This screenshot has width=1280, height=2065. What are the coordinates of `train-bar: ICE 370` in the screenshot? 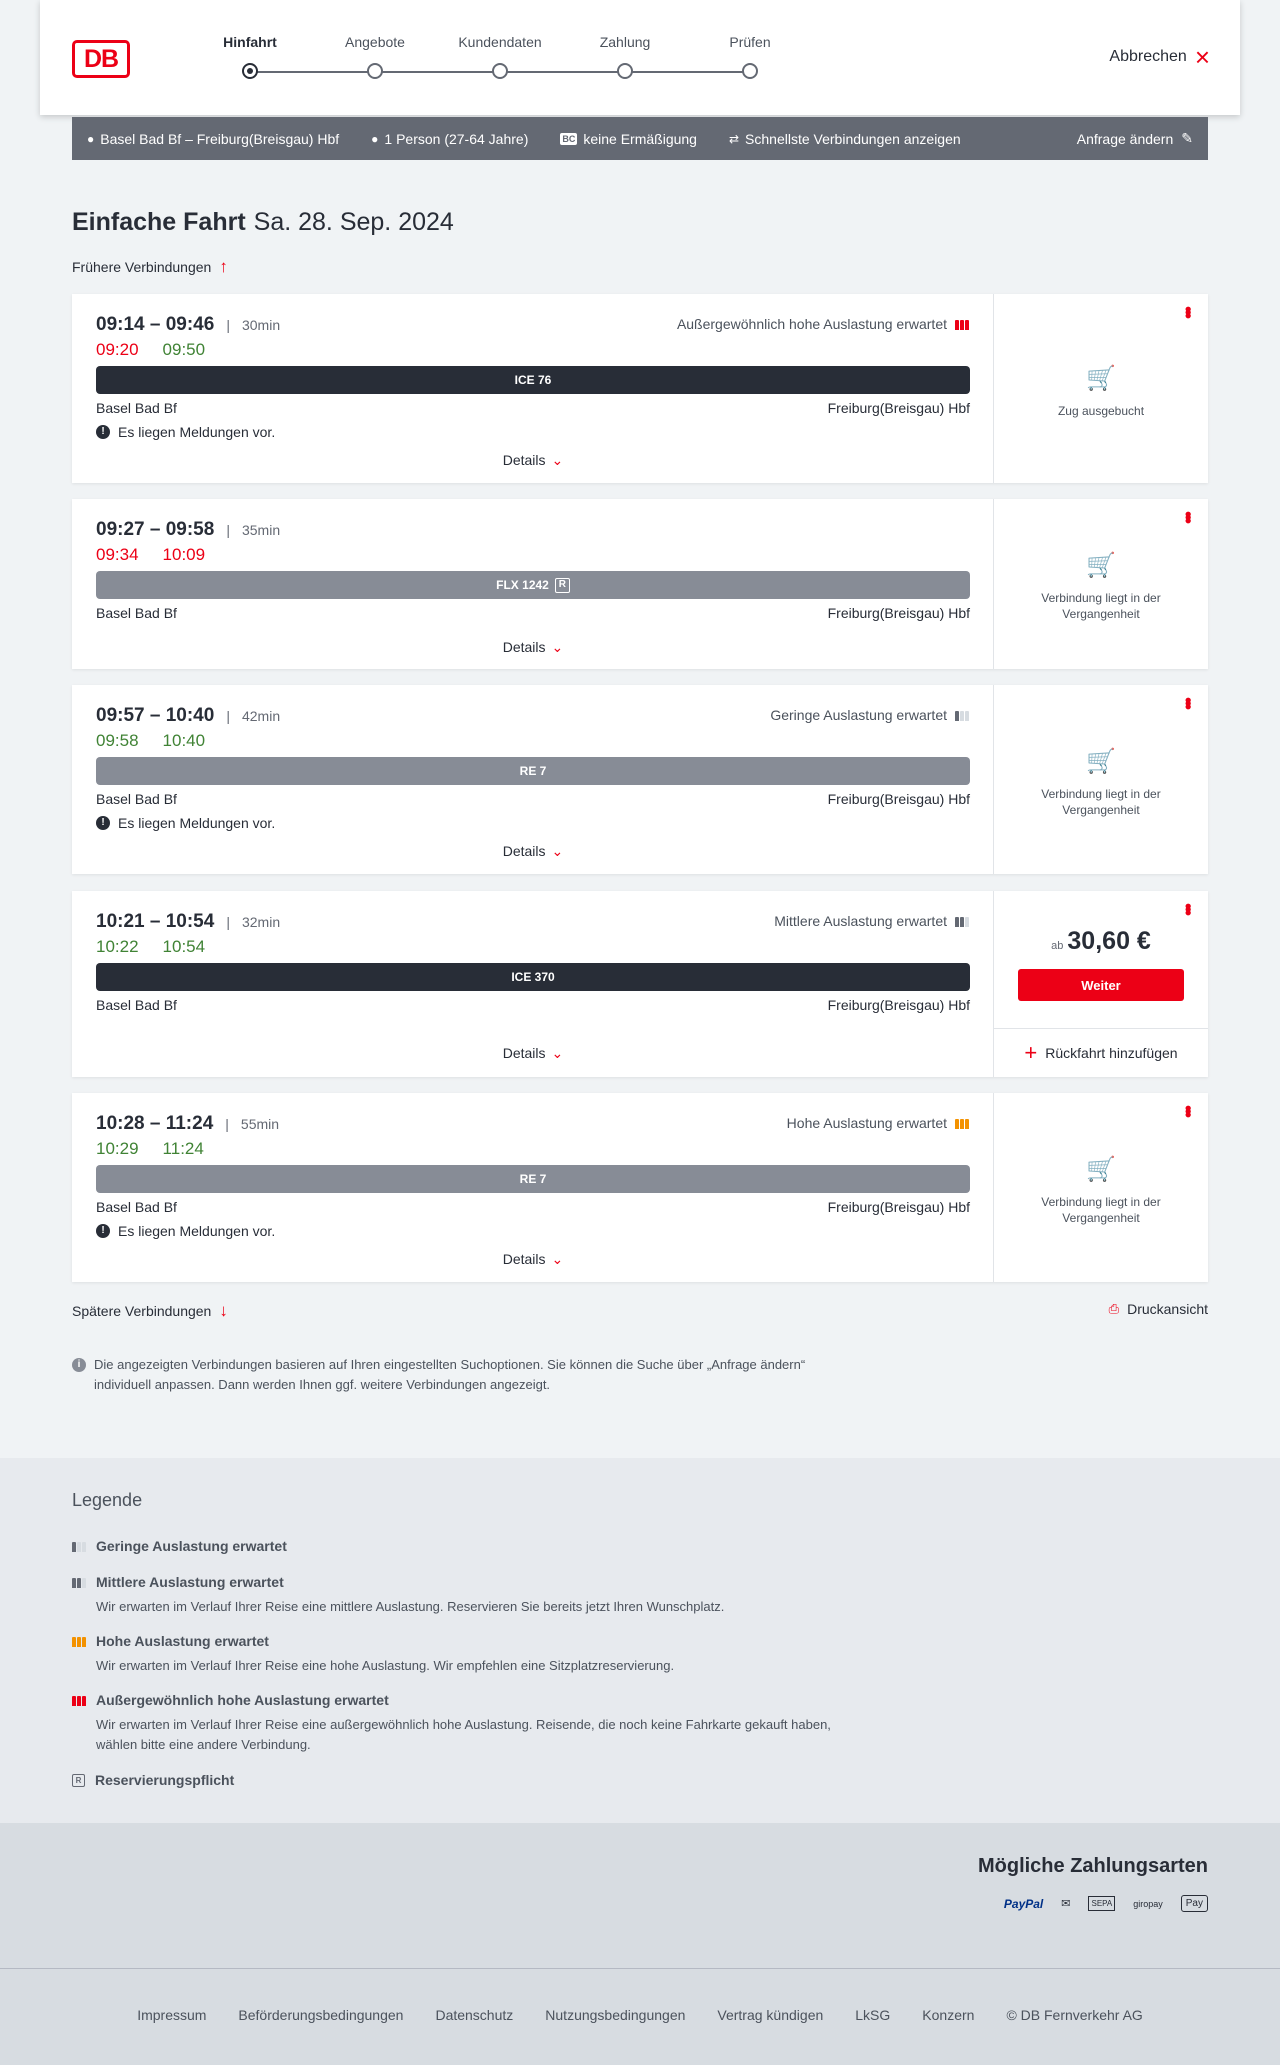 It's located at (533, 977).